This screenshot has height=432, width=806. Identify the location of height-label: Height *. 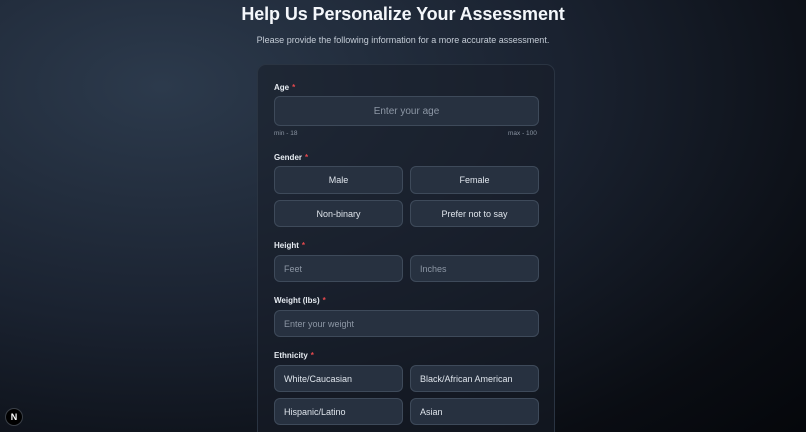
(289, 245).